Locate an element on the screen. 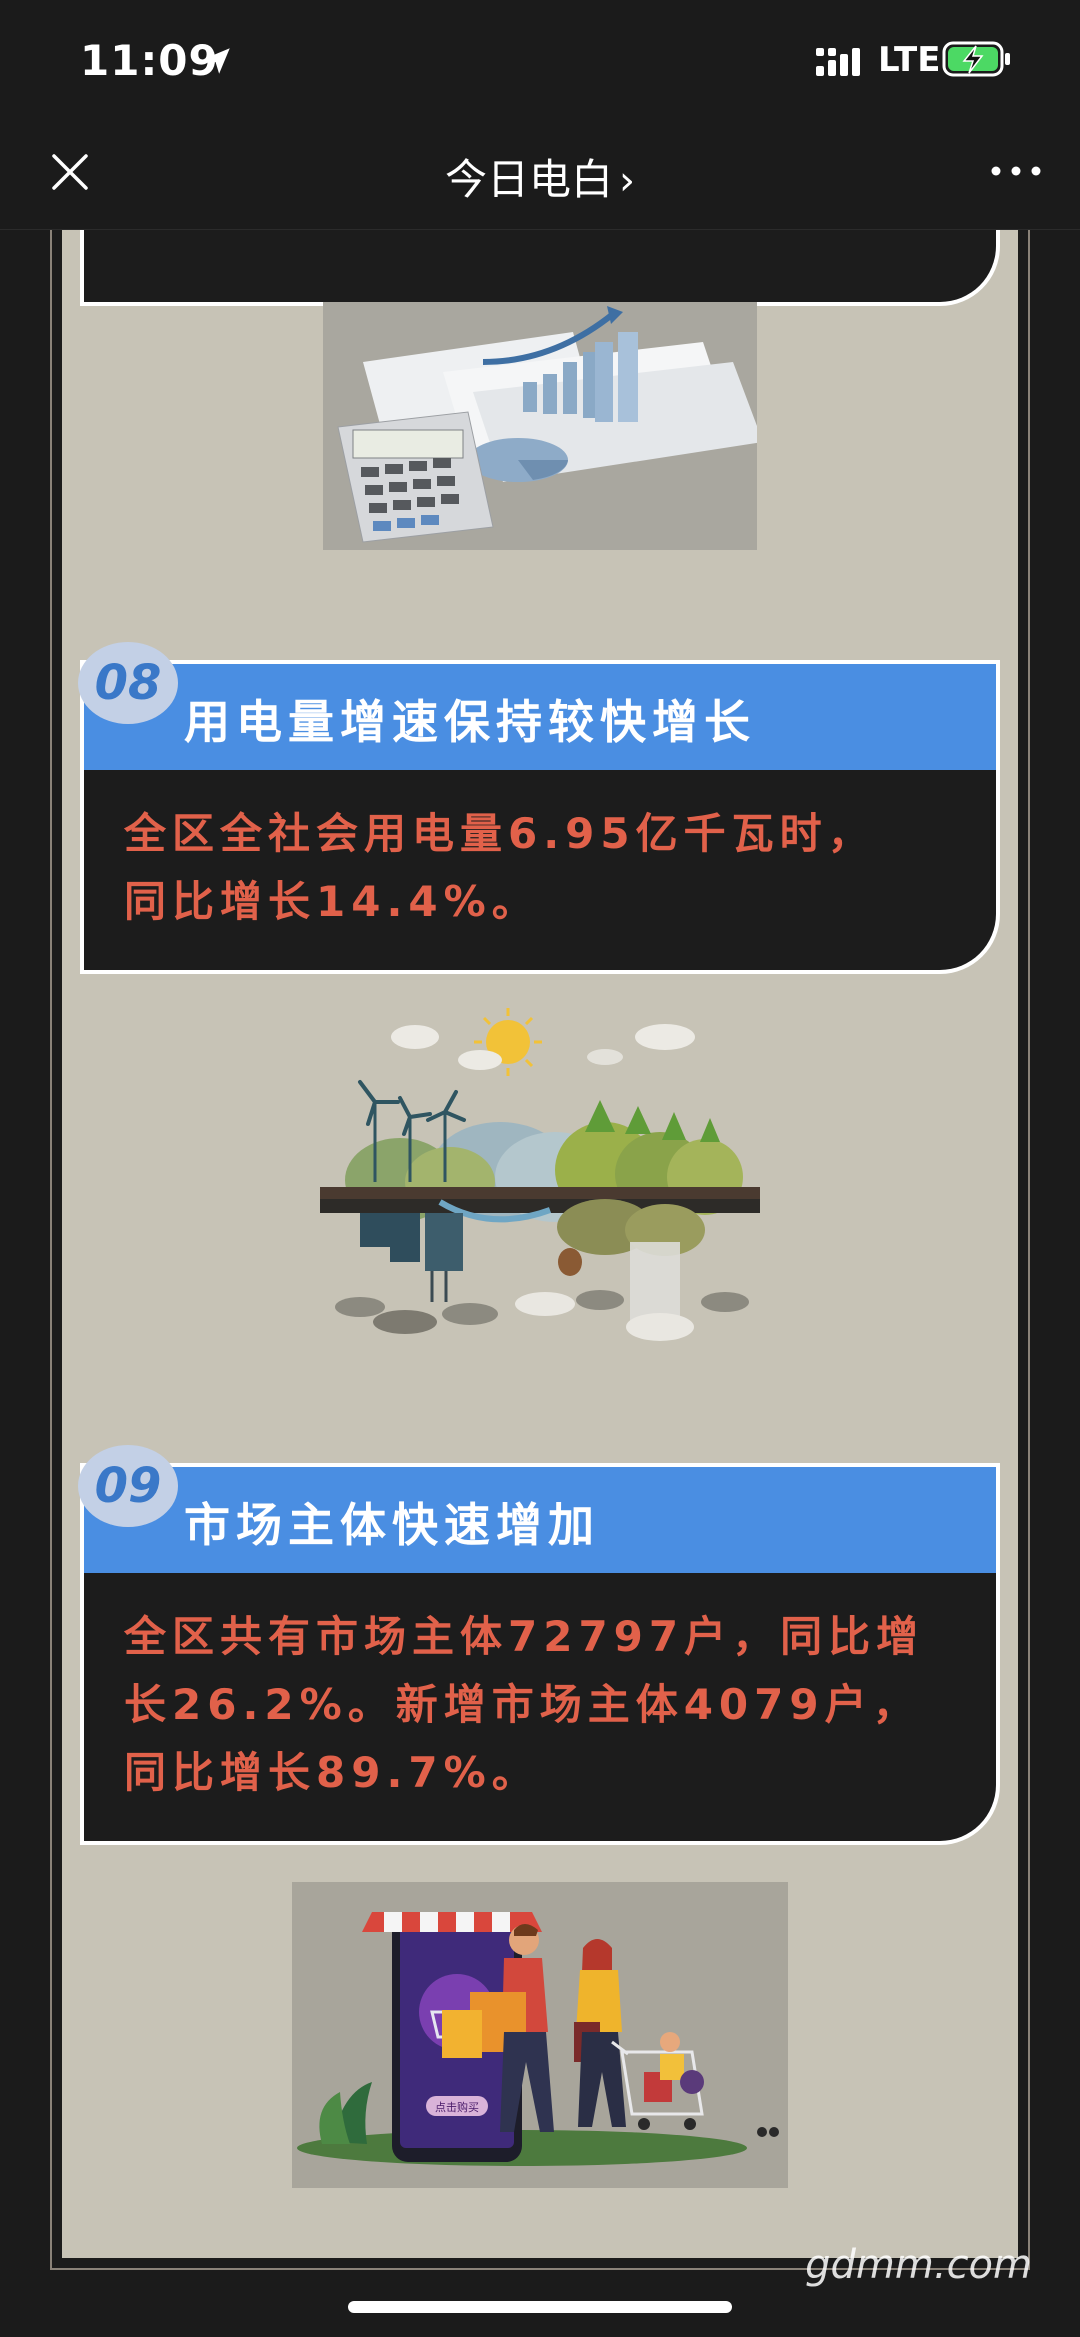 The width and height of the screenshot is (1080, 2337). section-title: 市场主体快速增加 is located at coordinates (392, 1525).